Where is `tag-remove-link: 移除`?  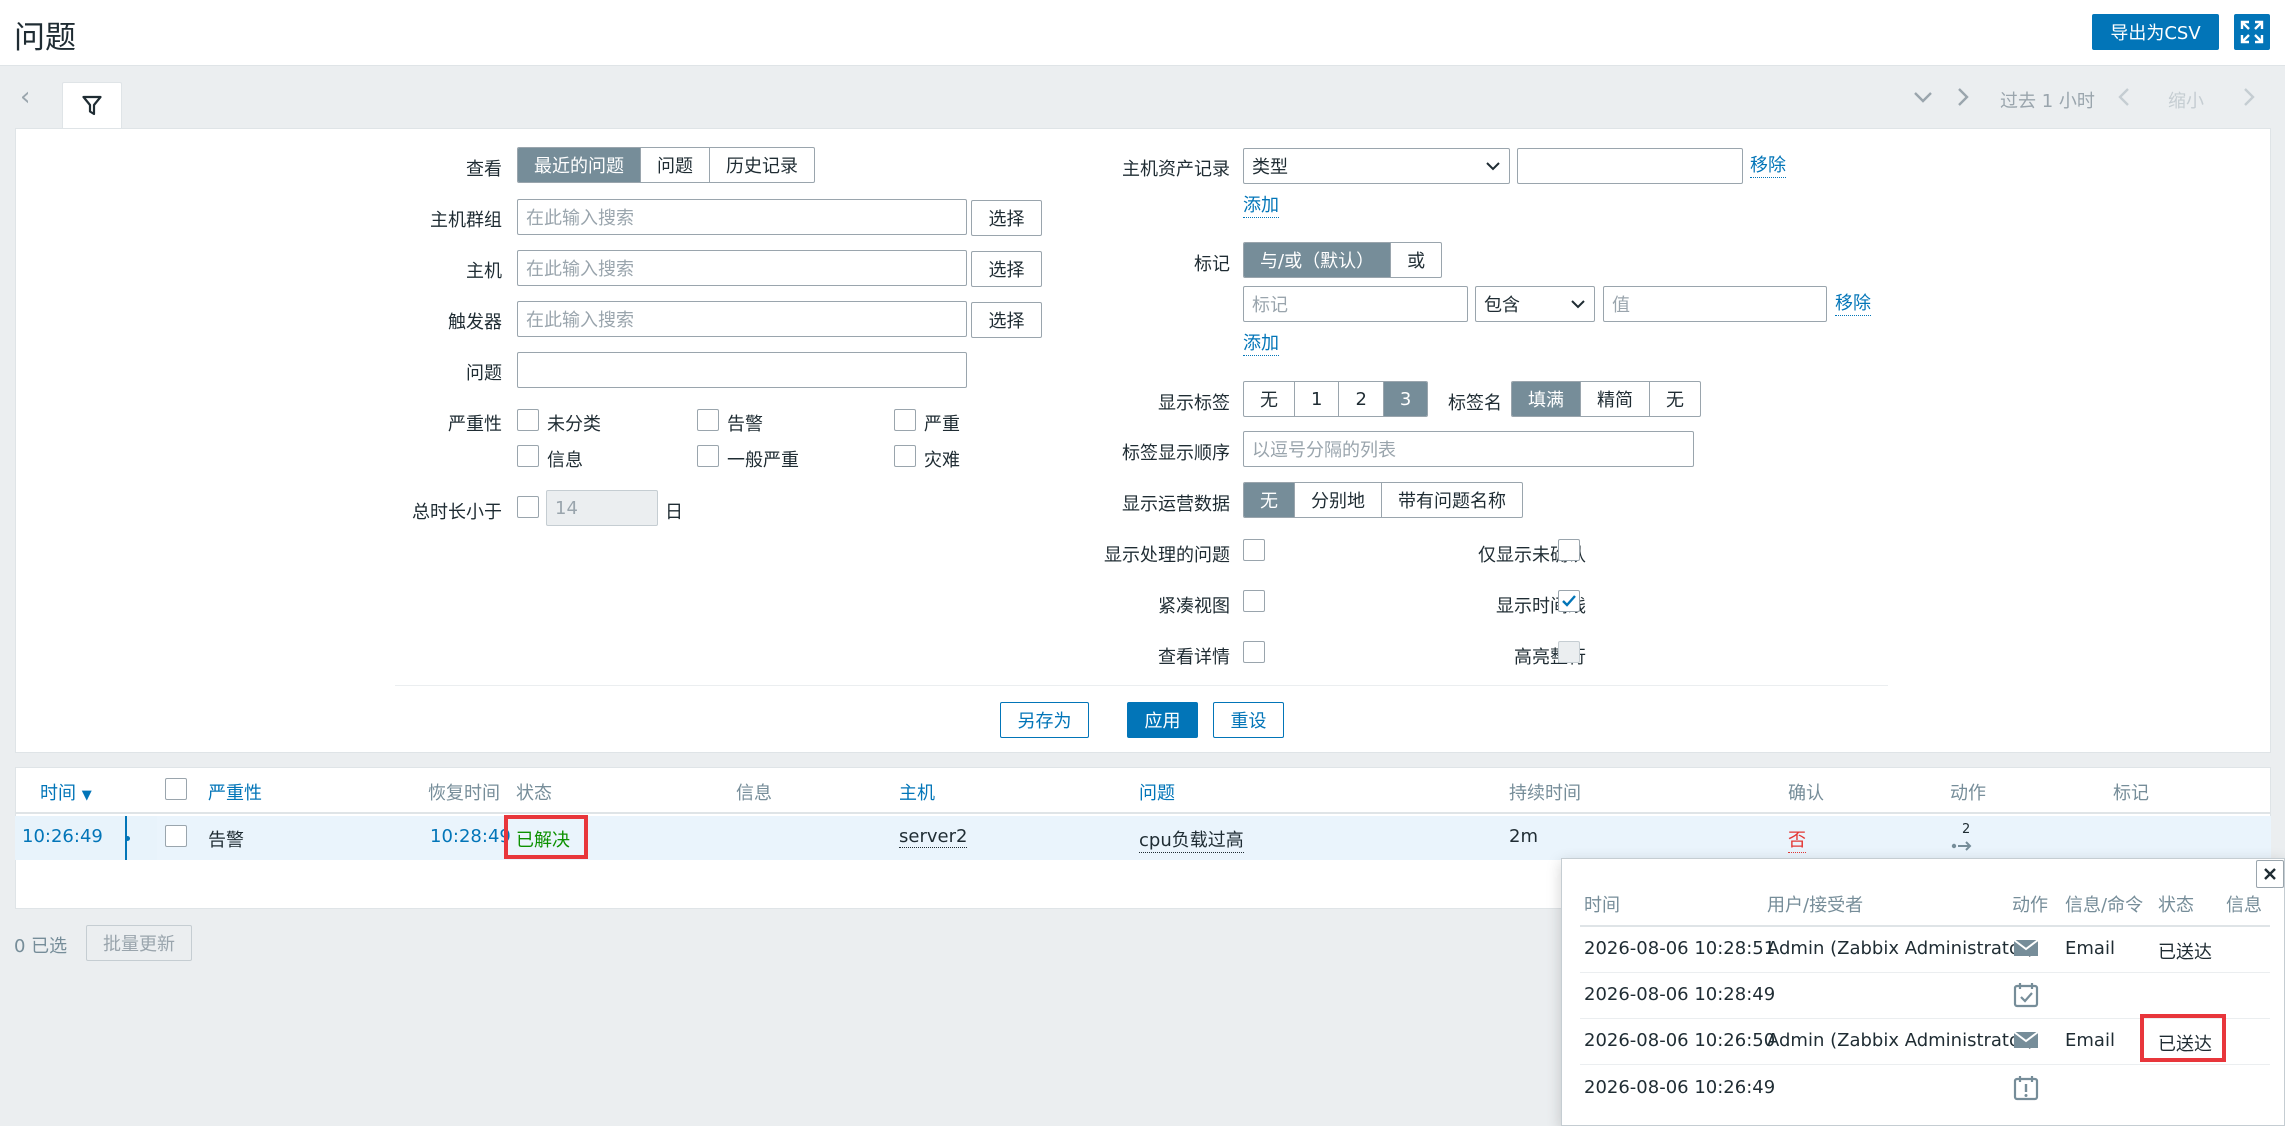 tag-remove-link: 移除 is located at coordinates (1853, 304).